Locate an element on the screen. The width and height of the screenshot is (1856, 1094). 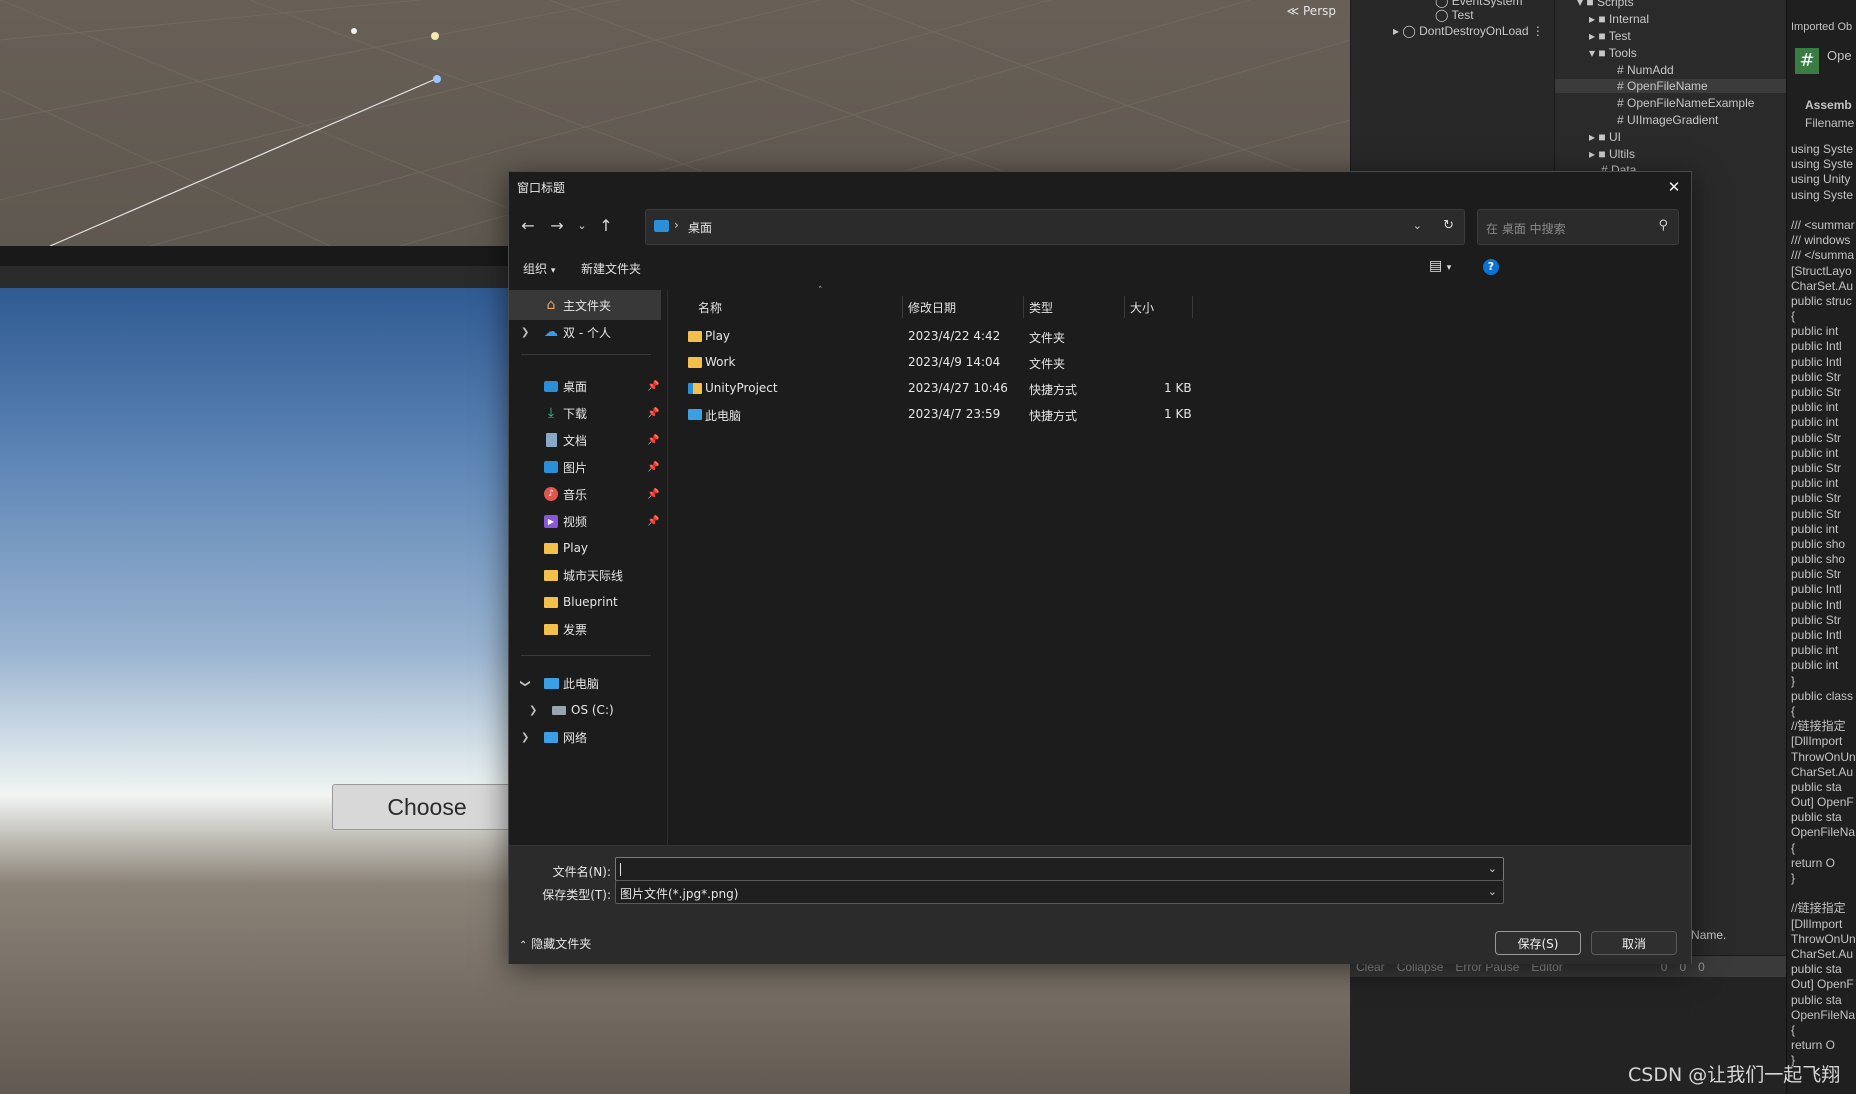
project-item: ▸ ■ Test is located at coordinates (1610, 36).